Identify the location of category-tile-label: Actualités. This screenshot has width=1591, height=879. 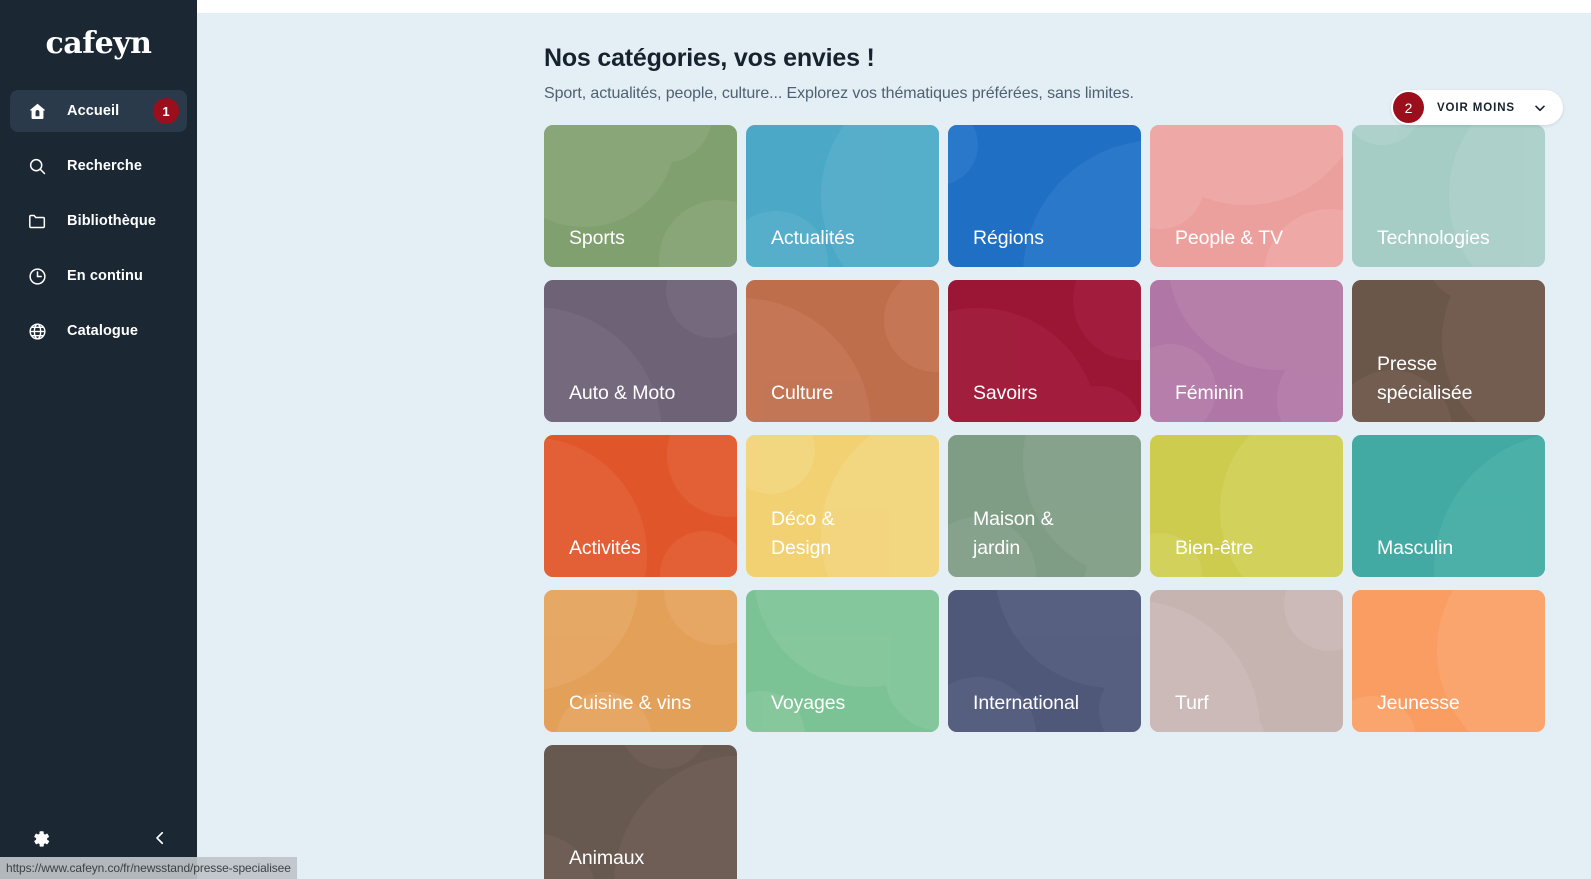
(813, 237).